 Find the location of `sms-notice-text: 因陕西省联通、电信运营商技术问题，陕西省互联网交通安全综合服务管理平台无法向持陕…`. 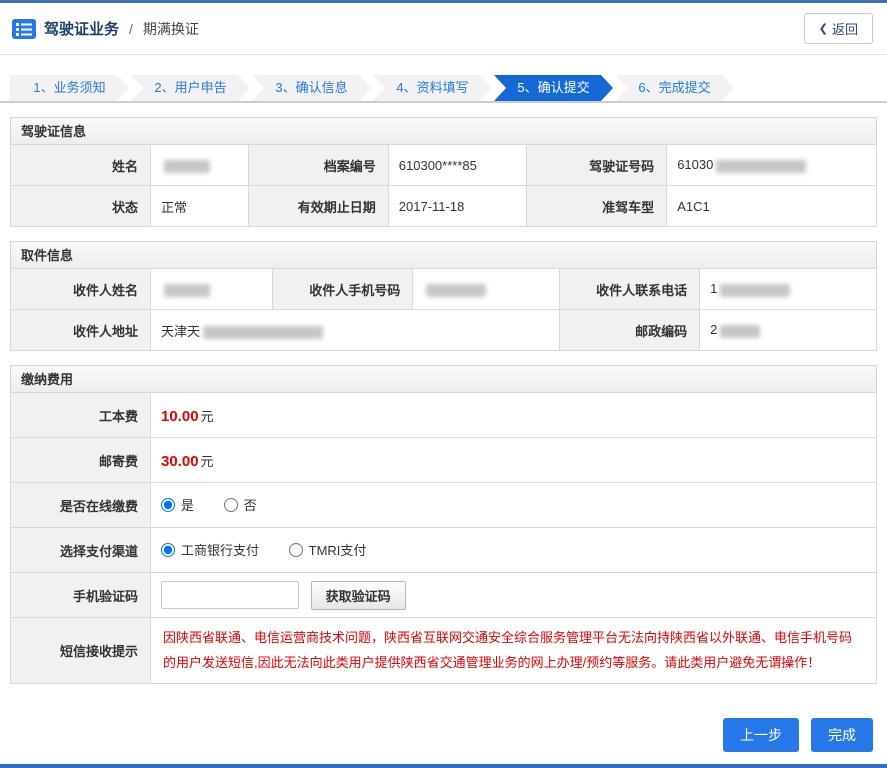

sms-notice-text: 因陕西省联通、电信运营商技术问题，陕西省互联网交通安全综合服务管理平台无法向持陕… is located at coordinates (508, 649).